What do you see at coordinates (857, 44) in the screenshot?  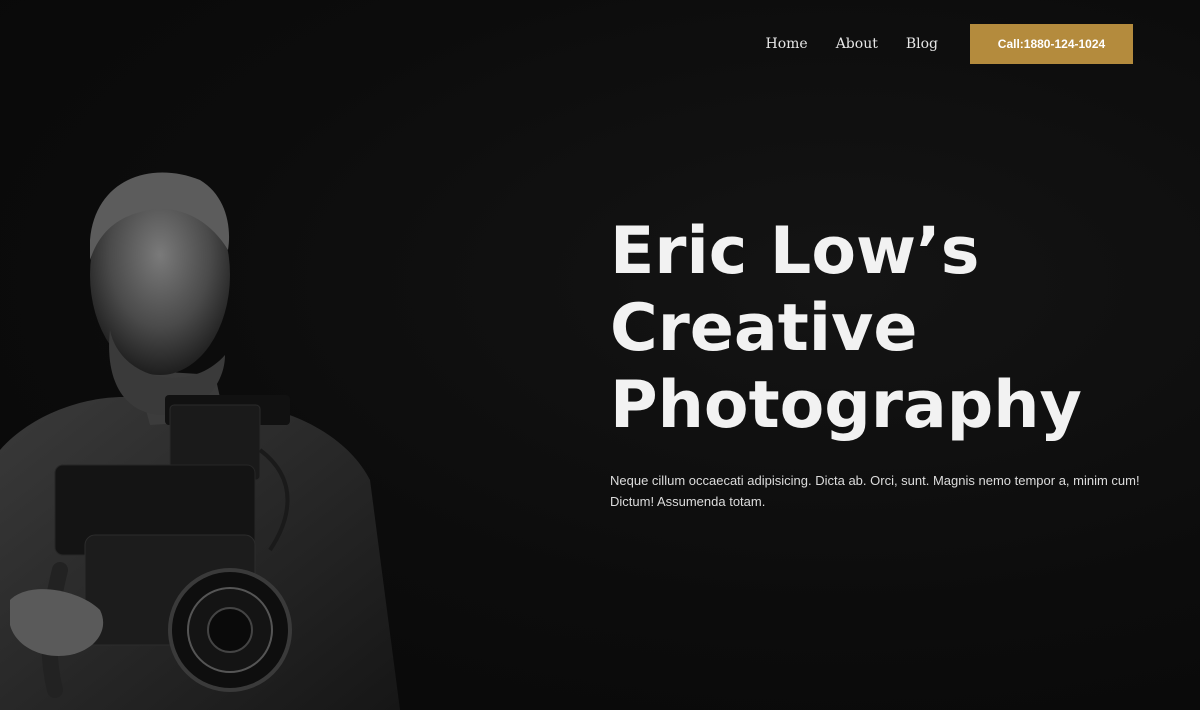 I see `nav-link-about: About` at bounding box center [857, 44].